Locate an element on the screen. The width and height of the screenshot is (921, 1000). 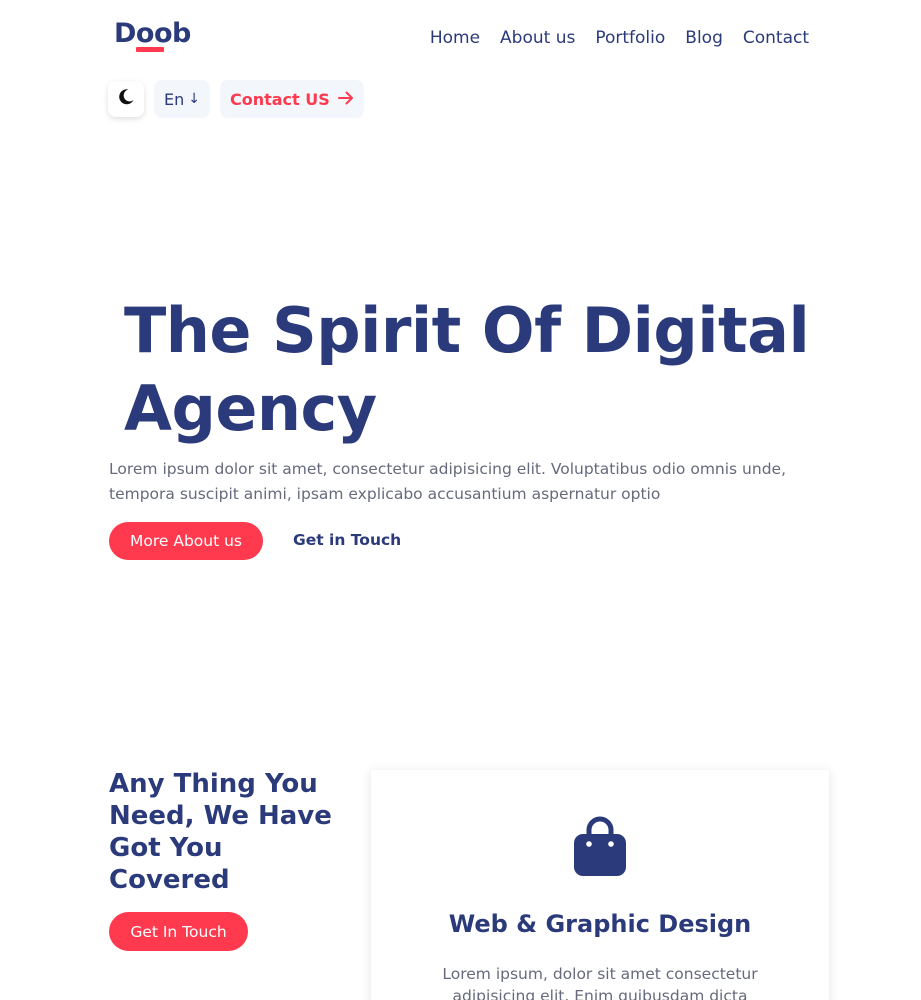
nav-contact: Contact is located at coordinates (776, 38).